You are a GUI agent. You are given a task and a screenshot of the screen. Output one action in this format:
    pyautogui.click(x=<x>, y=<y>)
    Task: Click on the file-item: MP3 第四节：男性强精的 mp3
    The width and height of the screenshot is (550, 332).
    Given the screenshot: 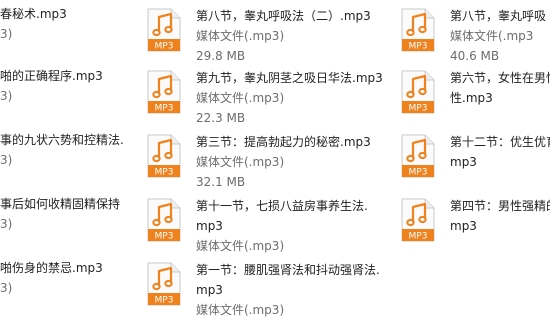 What is the action you would take?
    pyautogui.click(x=475, y=219)
    